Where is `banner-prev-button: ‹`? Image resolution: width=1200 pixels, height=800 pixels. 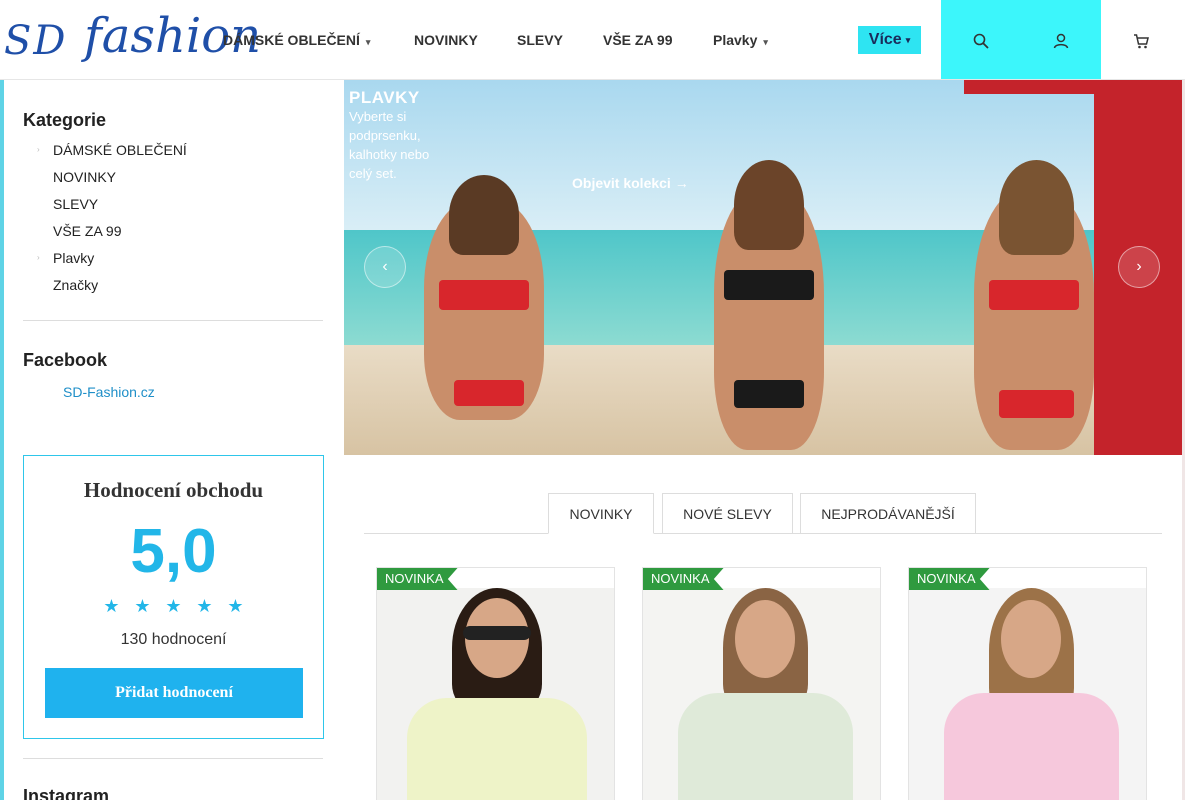
banner-prev-button: ‹ is located at coordinates (385, 267).